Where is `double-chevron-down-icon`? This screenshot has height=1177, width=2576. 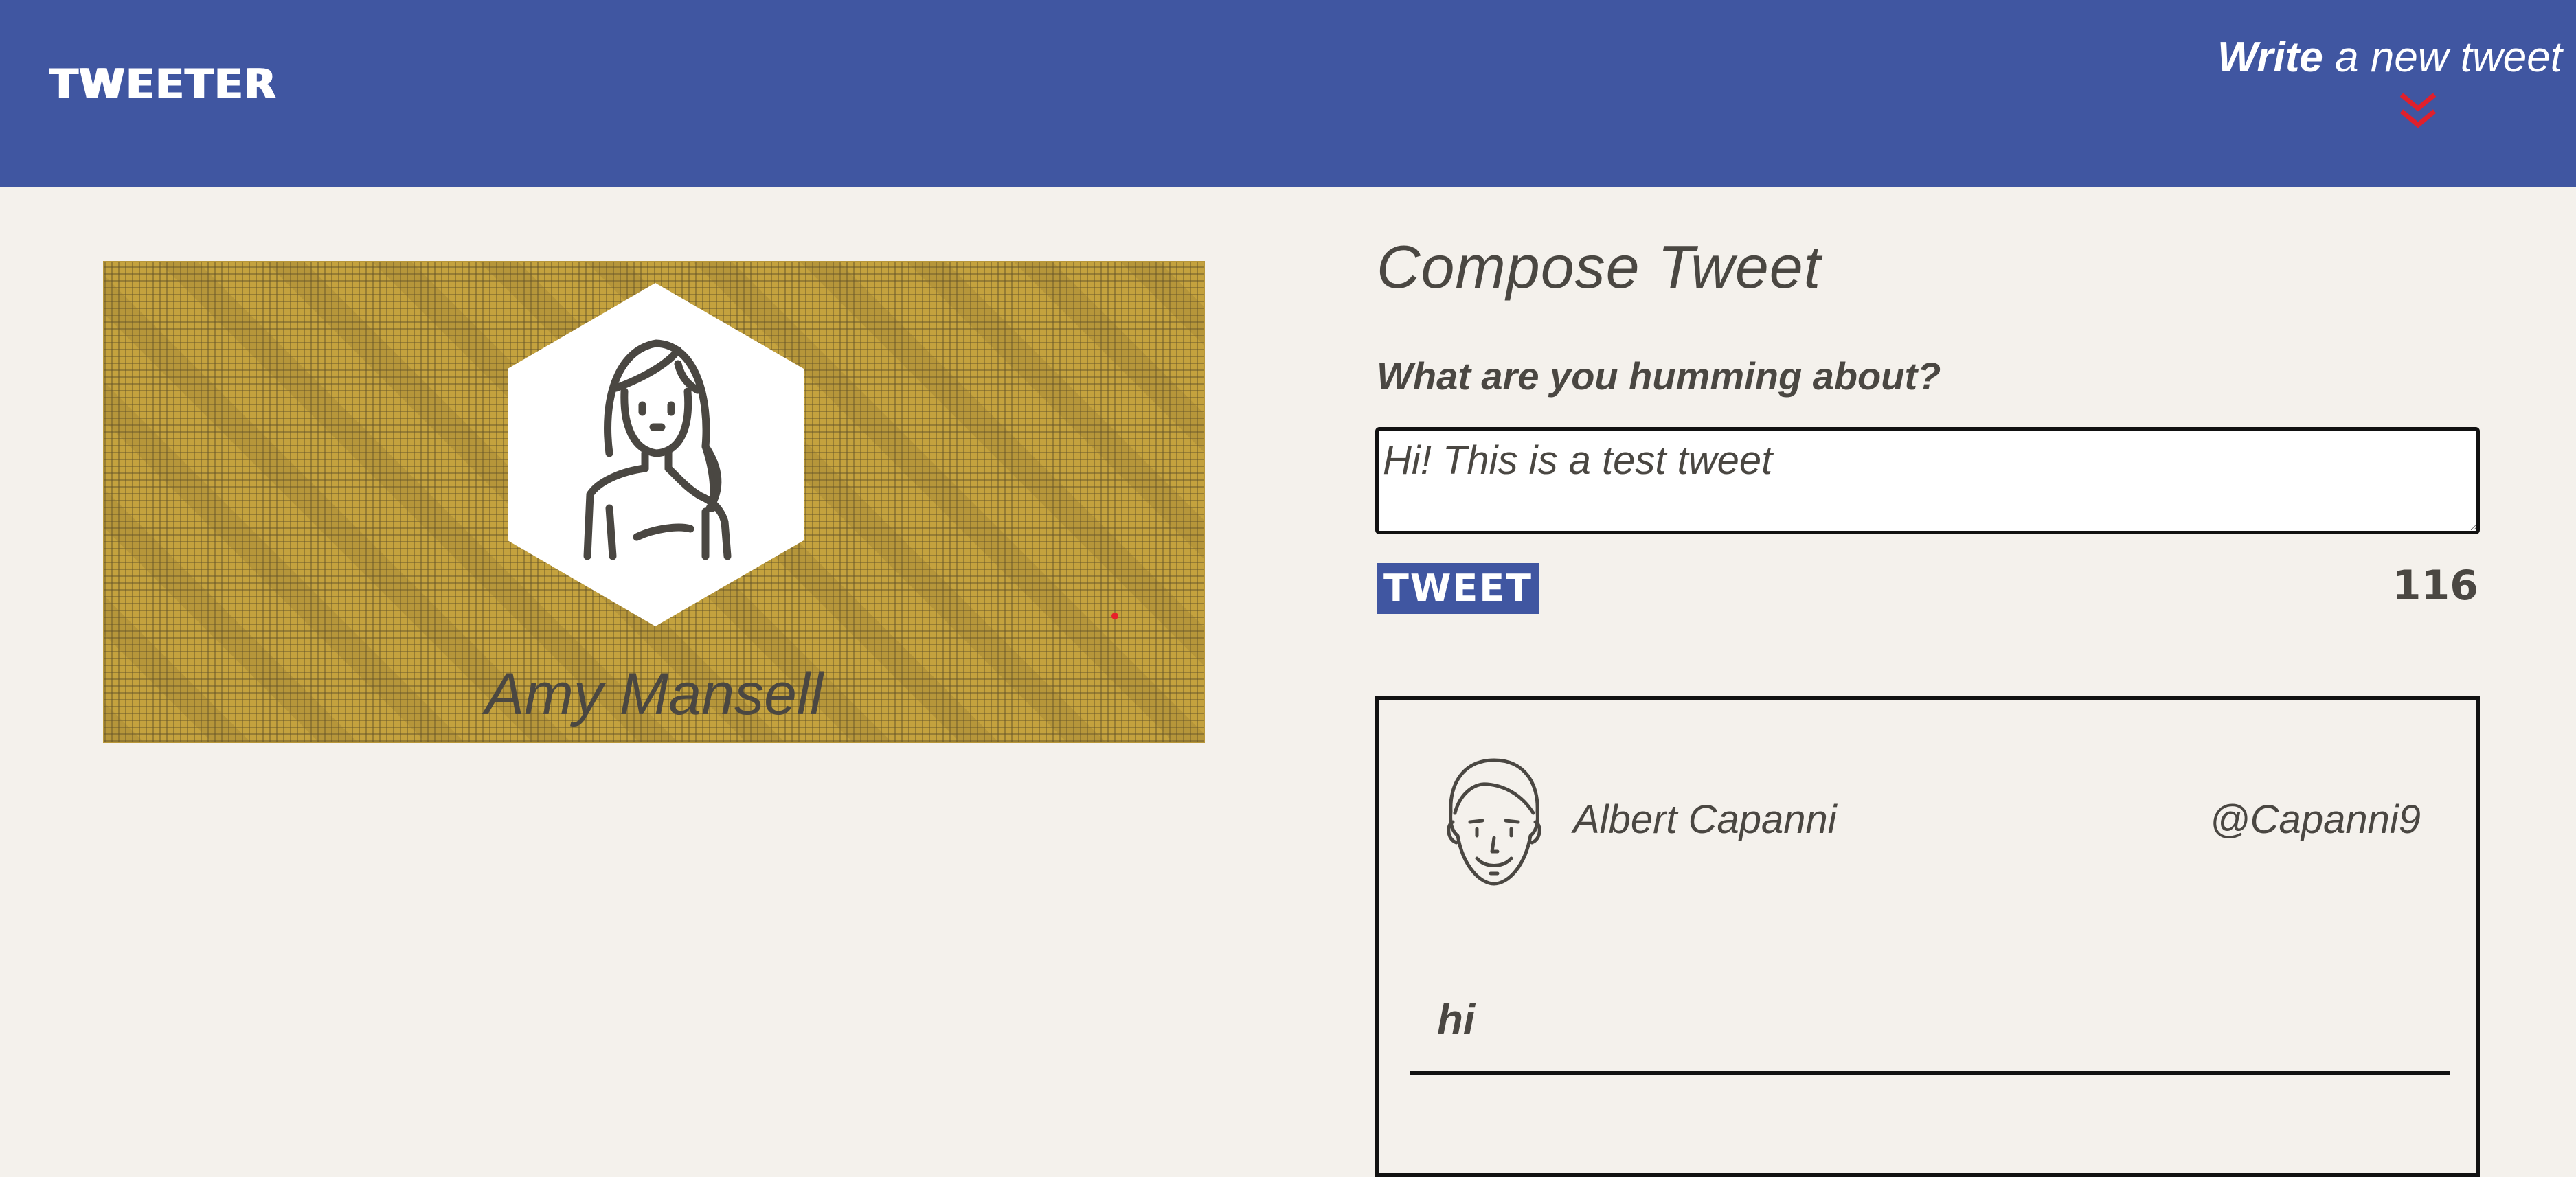 double-chevron-down-icon is located at coordinates (2418, 112).